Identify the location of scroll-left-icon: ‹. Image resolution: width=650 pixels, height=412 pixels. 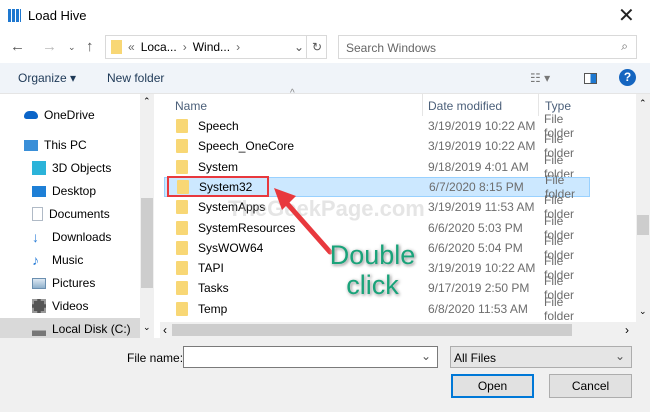
(165, 330).